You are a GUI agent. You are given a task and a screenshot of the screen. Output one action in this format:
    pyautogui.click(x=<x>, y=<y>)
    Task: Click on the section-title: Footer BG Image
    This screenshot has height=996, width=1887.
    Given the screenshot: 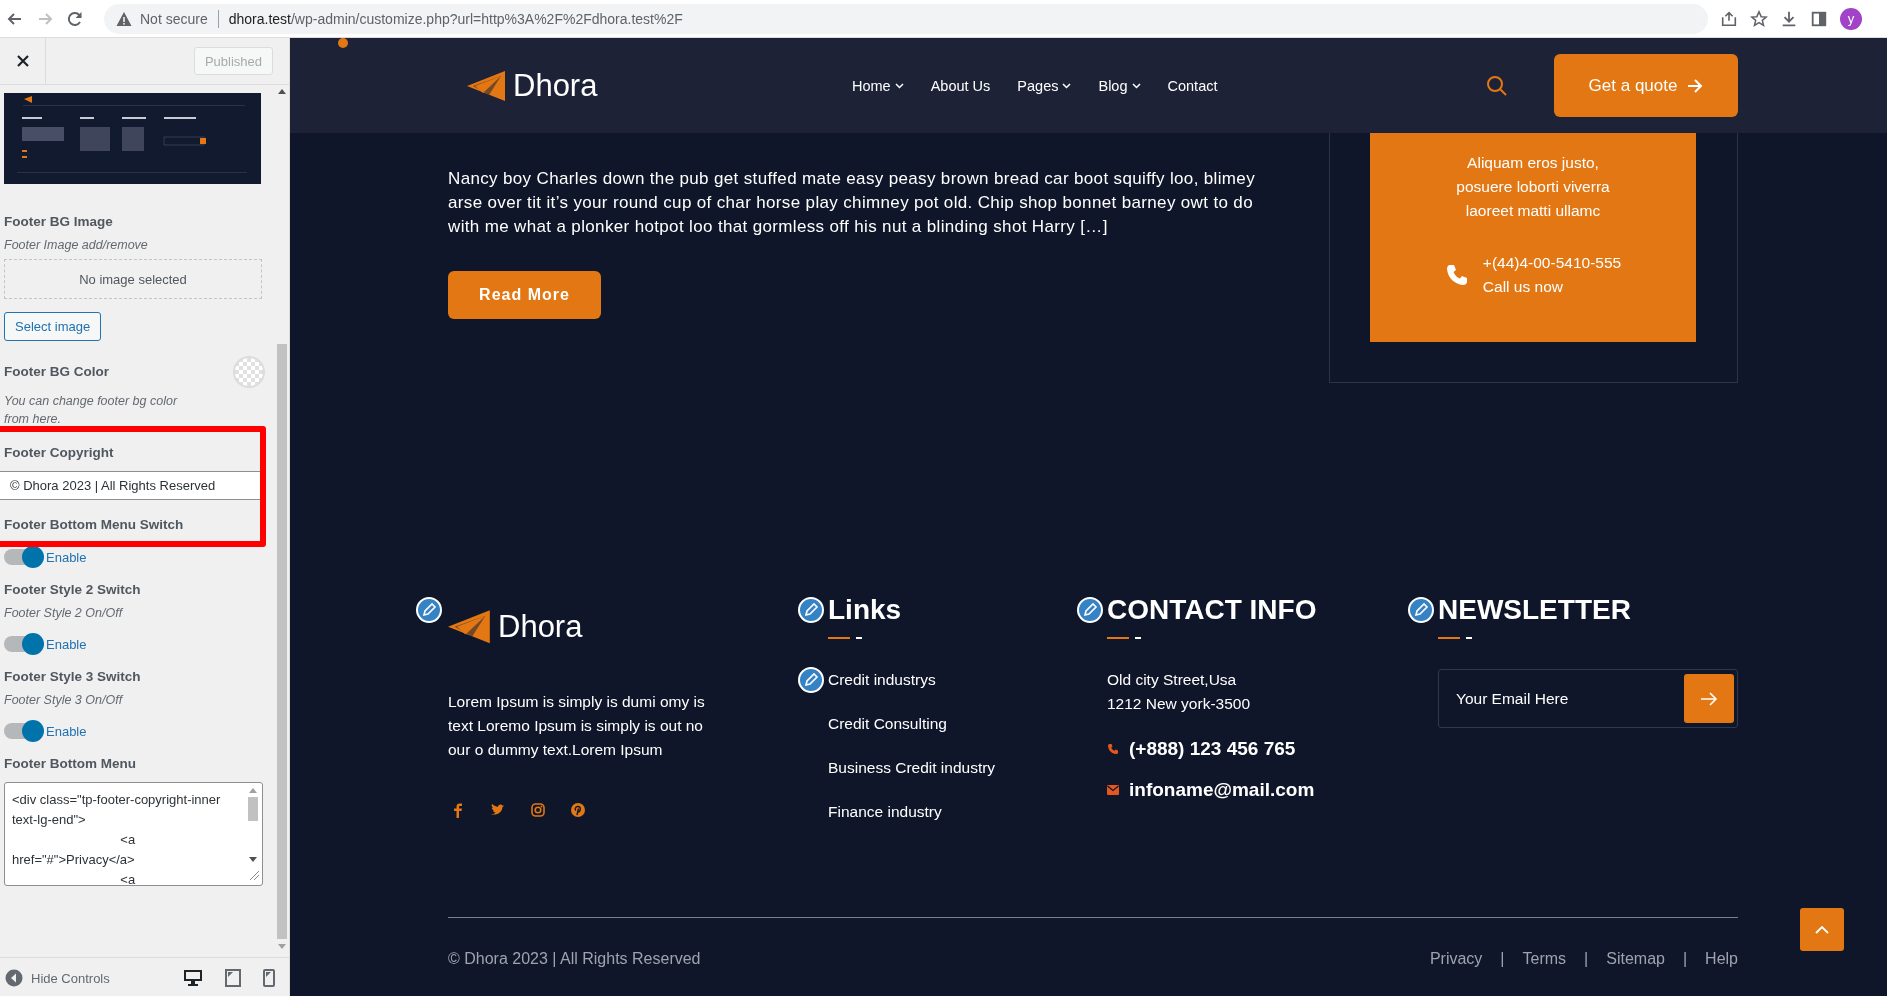 What is the action you would take?
    pyautogui.click(x=59, y=222)
    